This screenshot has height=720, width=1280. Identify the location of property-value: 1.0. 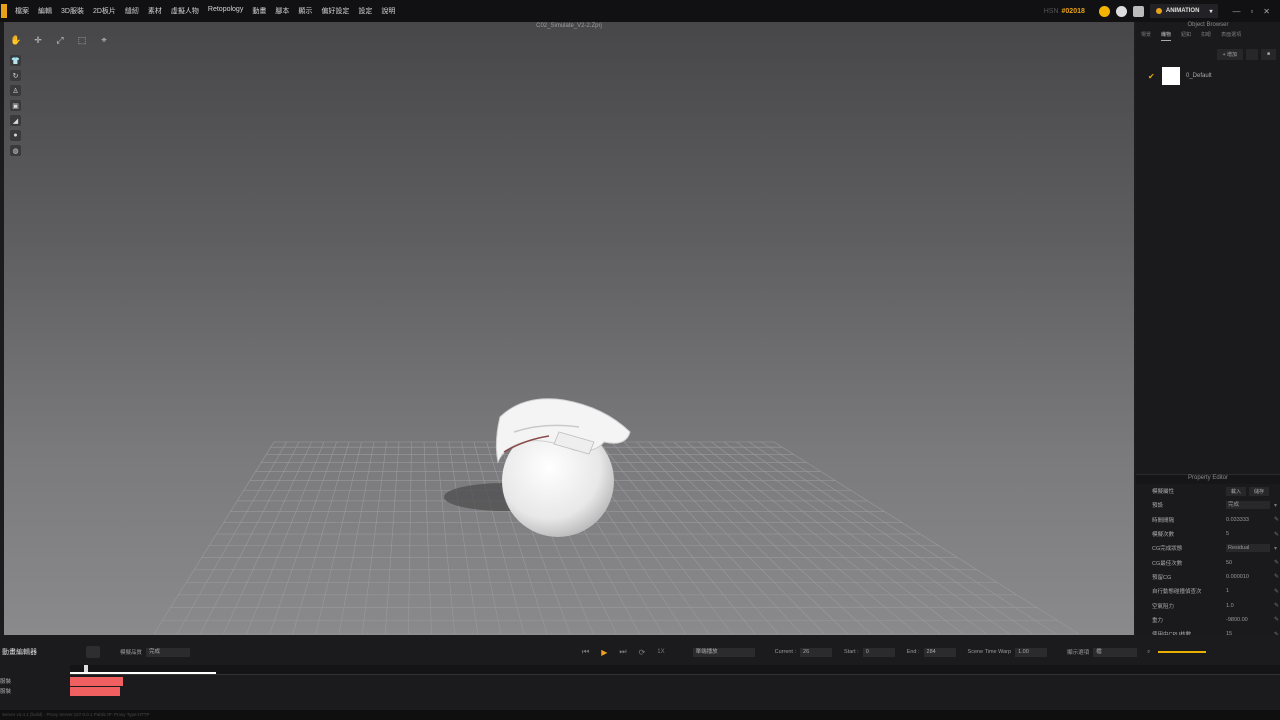
(1248, 606).